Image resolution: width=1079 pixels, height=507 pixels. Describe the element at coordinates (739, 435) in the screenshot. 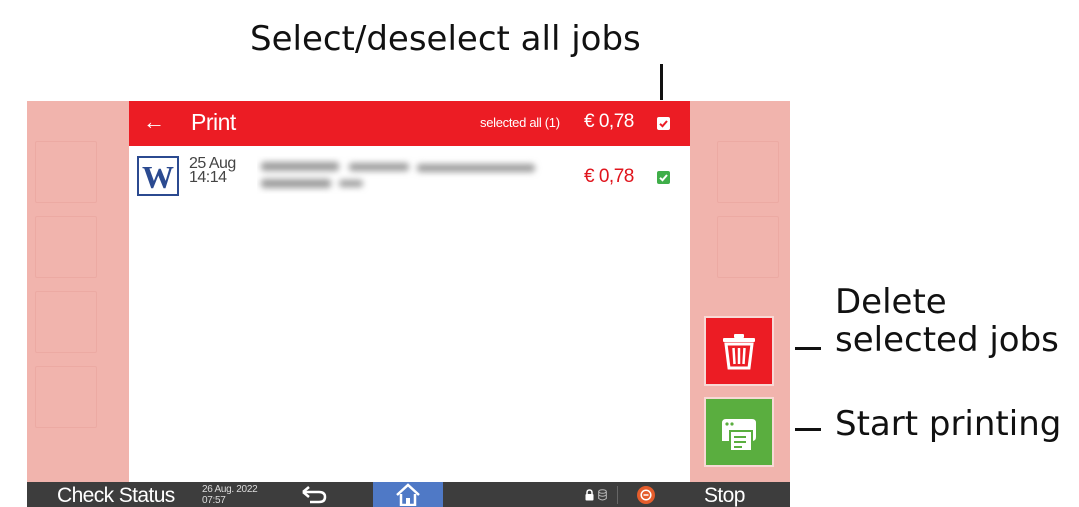

I see `printer-icon` at that location.